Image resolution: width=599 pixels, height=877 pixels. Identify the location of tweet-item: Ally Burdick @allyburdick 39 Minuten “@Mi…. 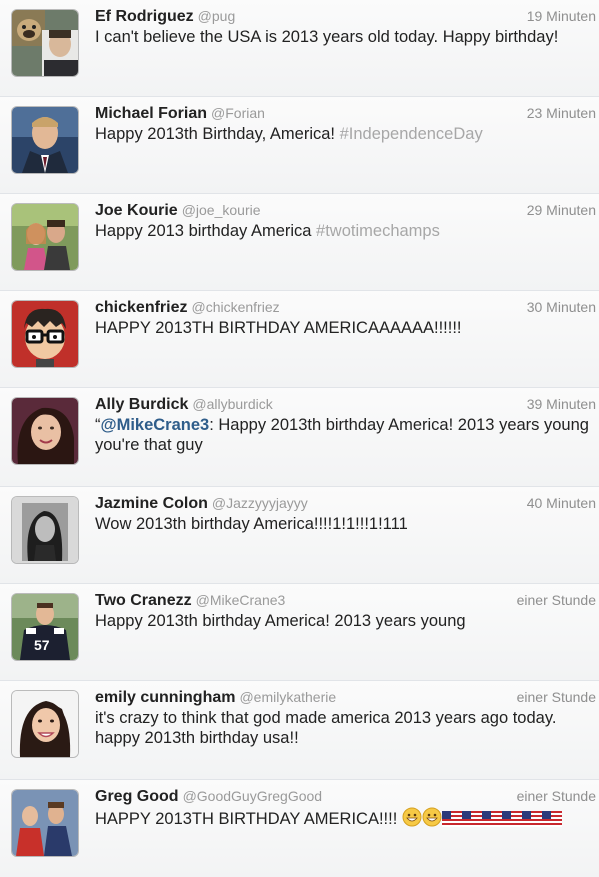
(299, 437).